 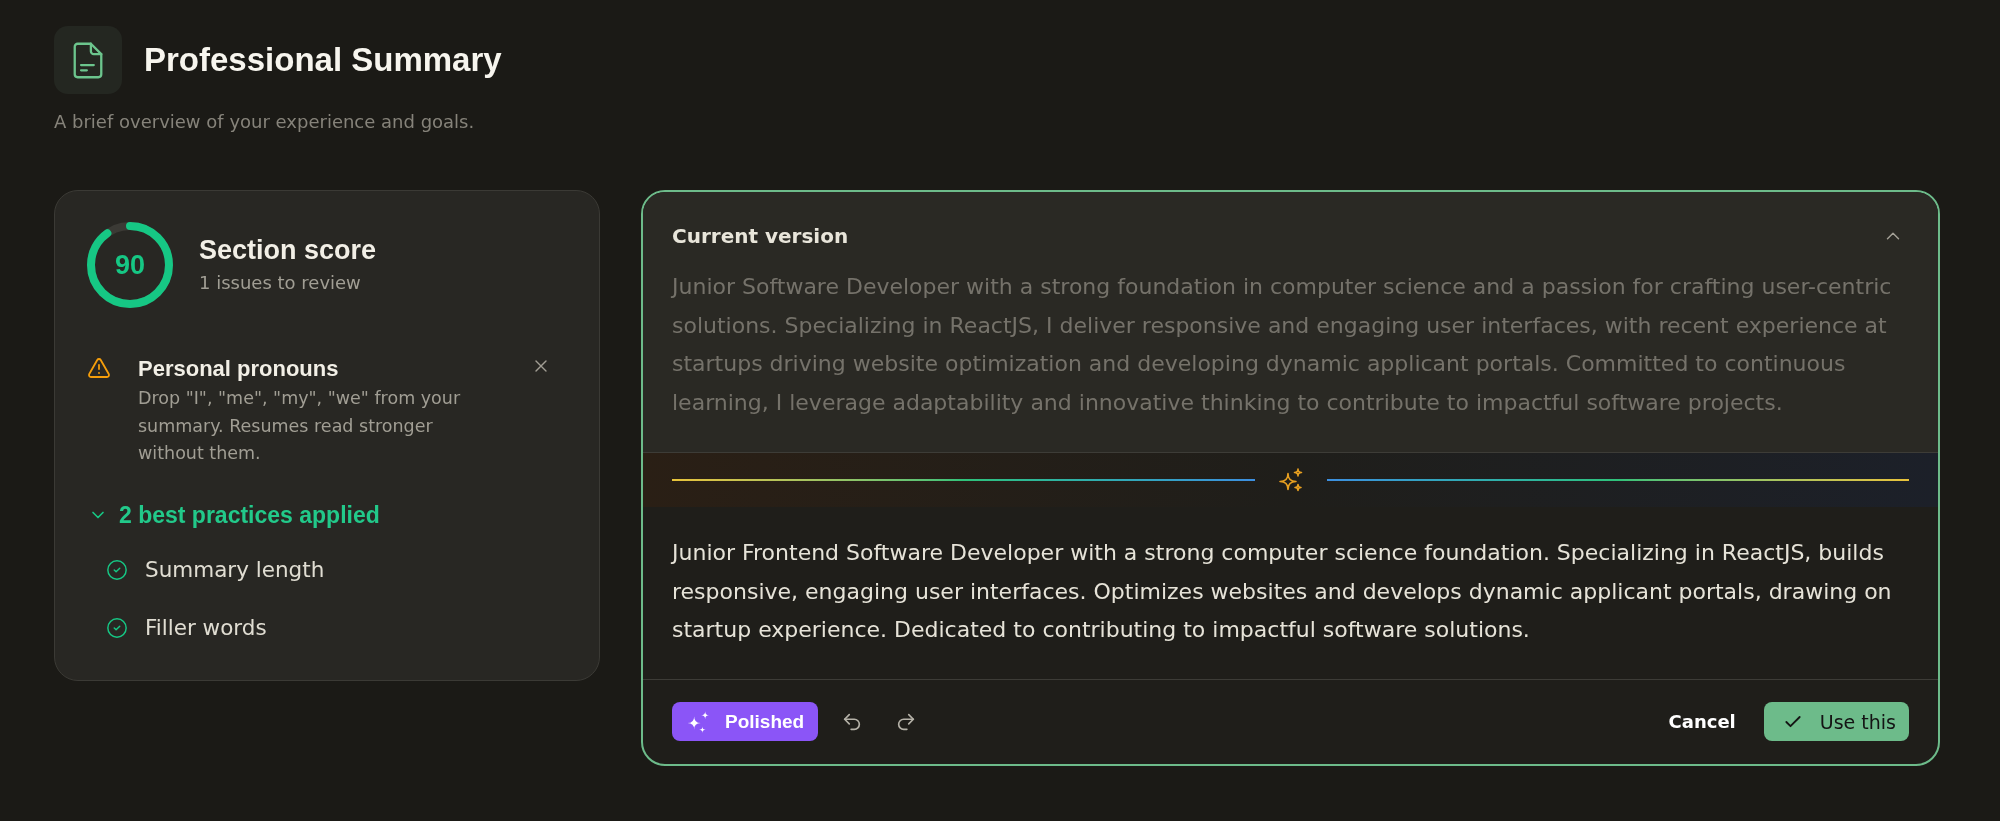 What do you see at coordinates (130, 265) in the screenshot?
I see `score-value: 90` at bounding box center [130, 265].